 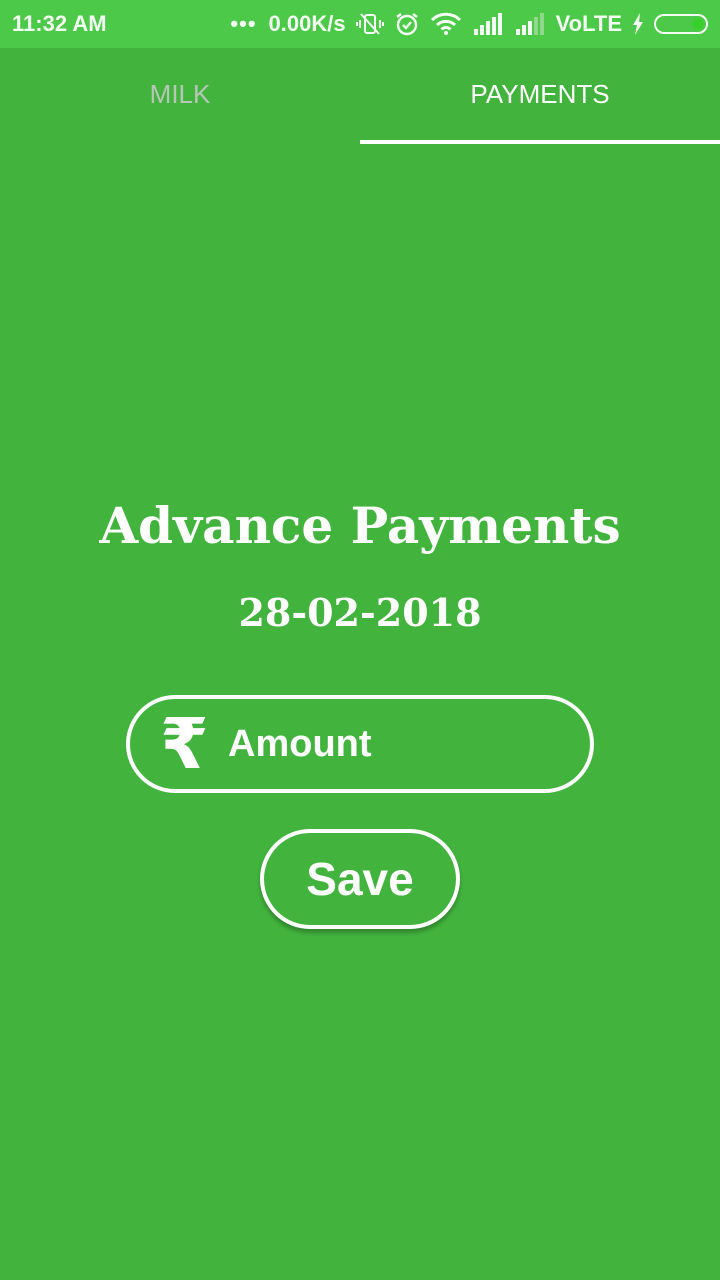 What do you see at coordinates (369, 24) in the screenshot?
I see `vibrate-off-icon` at bounding box center [369, 24].